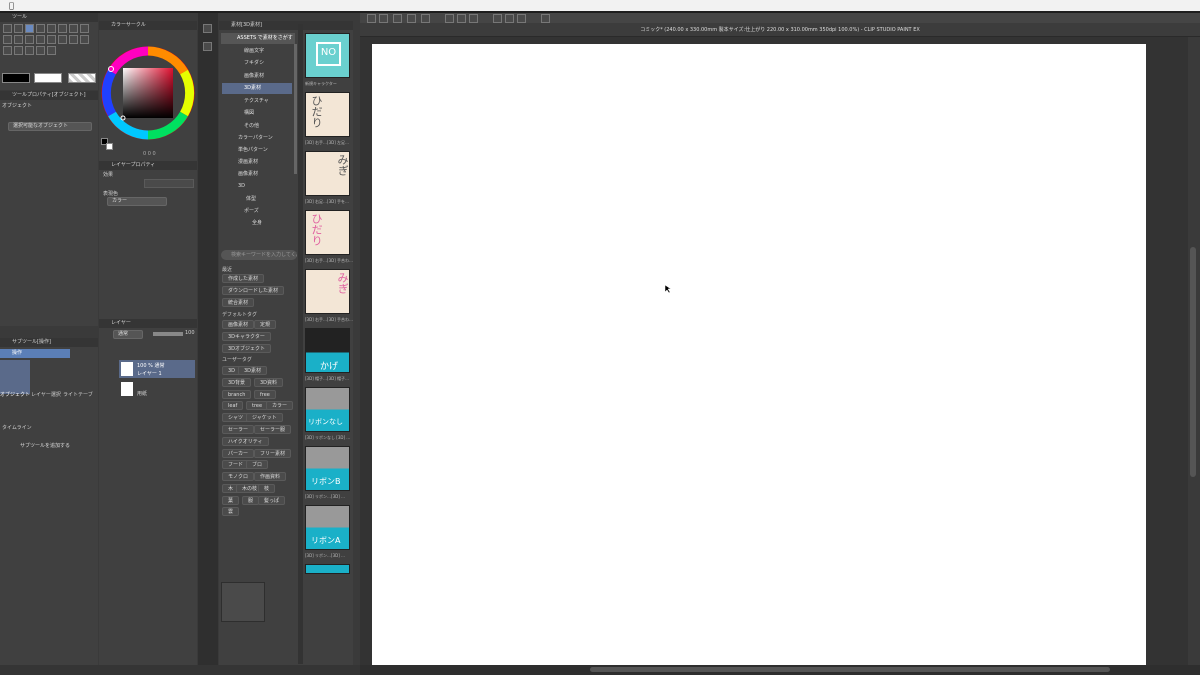 This screenshot has width=1200, height=675. Describe the element at coordinates (257, 405) in the screenshot. I see `tag-user: tree` at that location.